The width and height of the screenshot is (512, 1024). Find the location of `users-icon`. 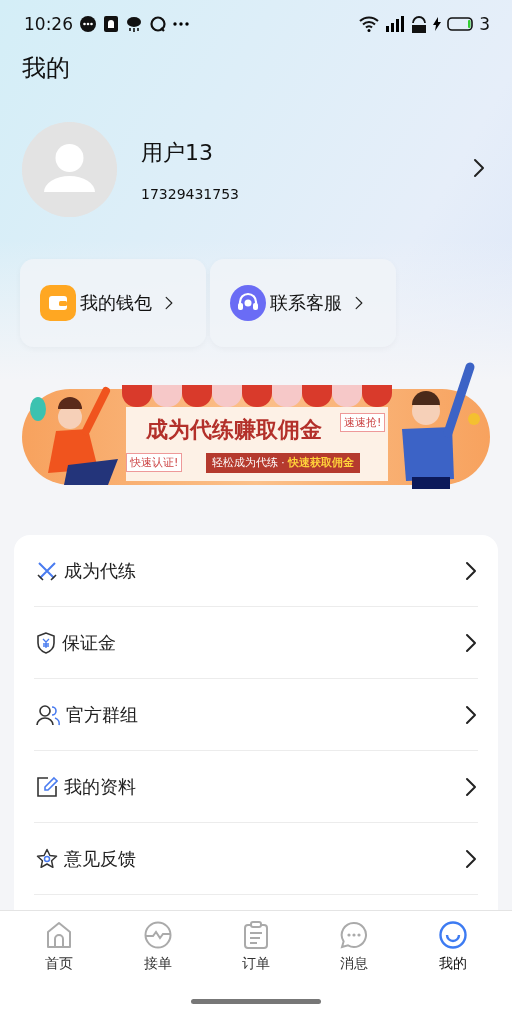

users-icon is located at coordinates (48, 714).